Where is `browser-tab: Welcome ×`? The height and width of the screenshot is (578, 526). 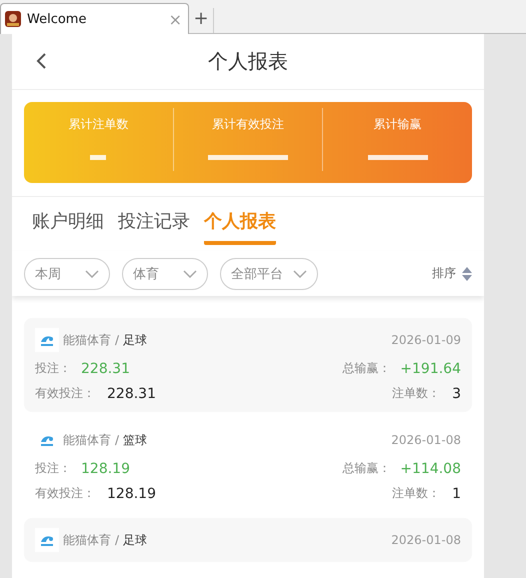
browser-tab: Welcome × is located at coordinates (94, 18).